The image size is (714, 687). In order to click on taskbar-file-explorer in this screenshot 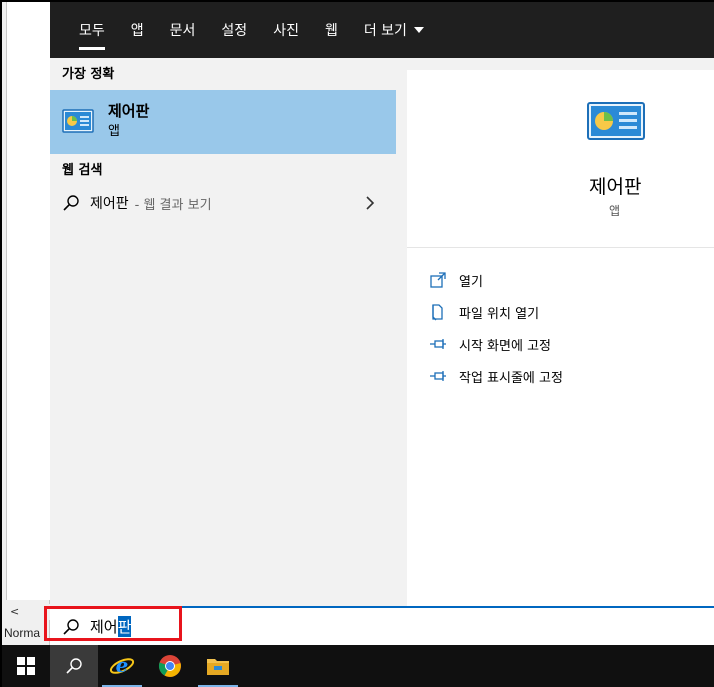, I will do `click(218, 666)`.